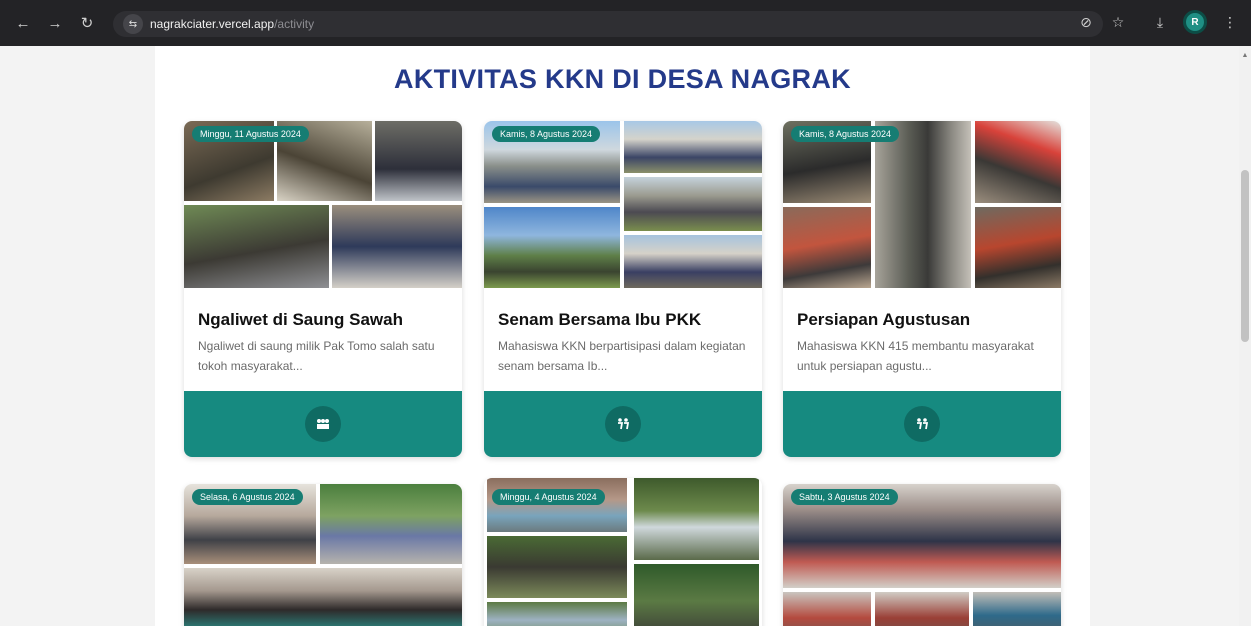 The height and width of the screenshot is (626, 1251). What do you see at coordinates (1086, 22) in the screenshot?
I see `eye-off-icon: ⊘` at bounding box center [1086, 22].